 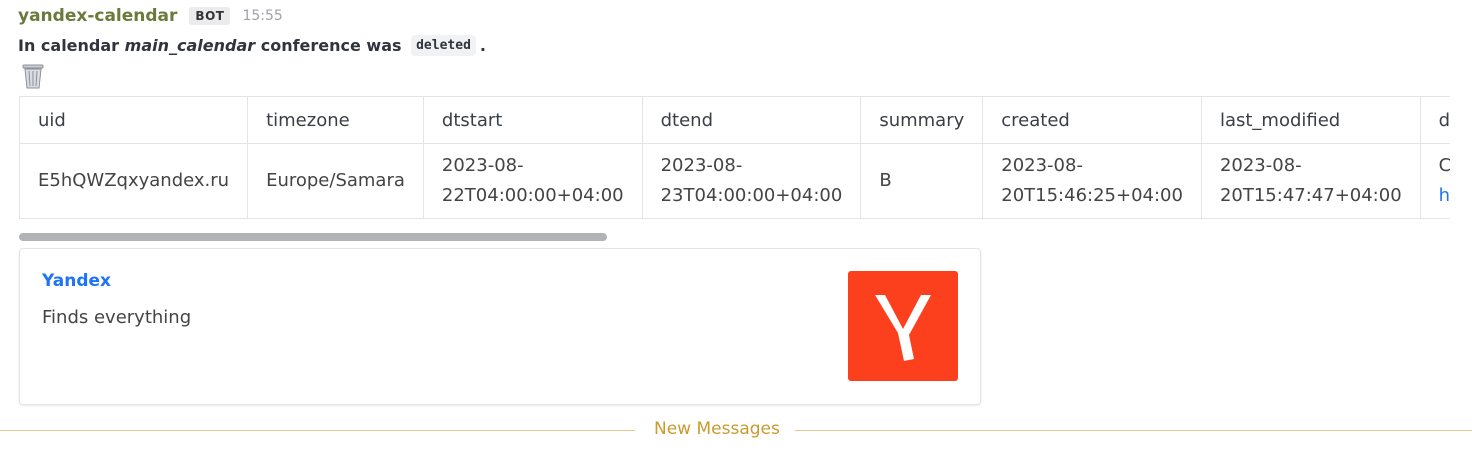 I want to click on cell-description: Ссылка https:/, so click(x=1434, y=181).